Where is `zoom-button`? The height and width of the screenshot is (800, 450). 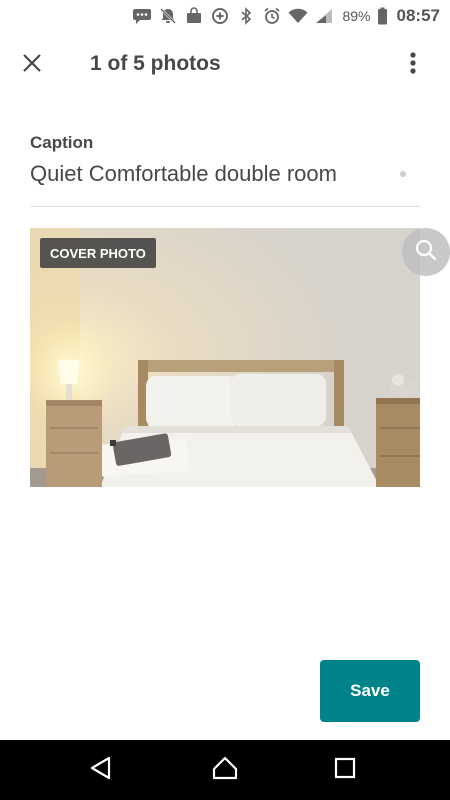 zoom-button is located at coordinates (426, 252).